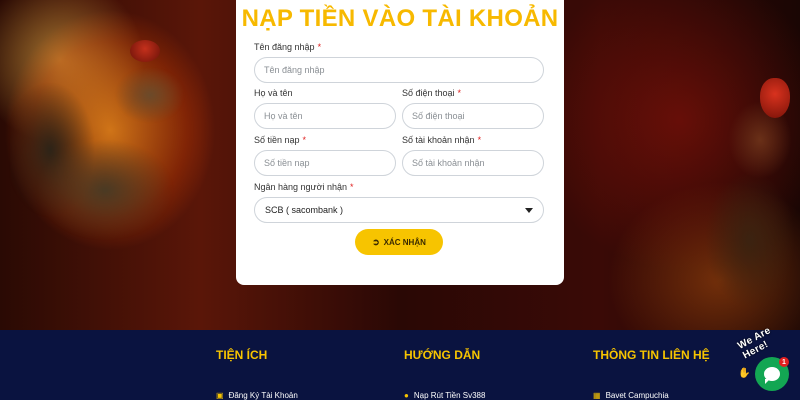 This screenshot has width=800, height=400. I want to click on coins-icon: ●, so click(406, 395).